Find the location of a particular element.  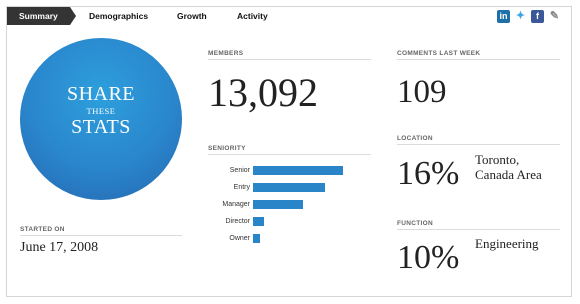

linkedin-icon: in is located at coordinates (503, 16).